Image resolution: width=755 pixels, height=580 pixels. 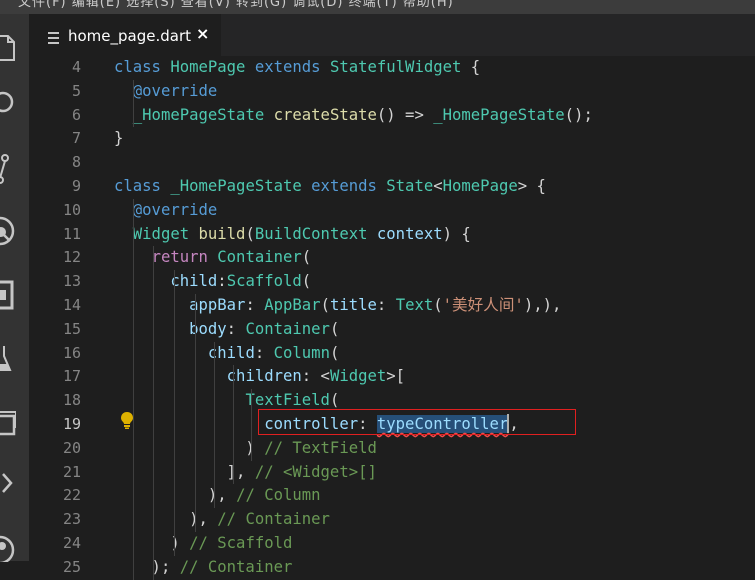 I want to click on tab-home-page-dart: home_page.dart ×, so click(x=125, y=35).